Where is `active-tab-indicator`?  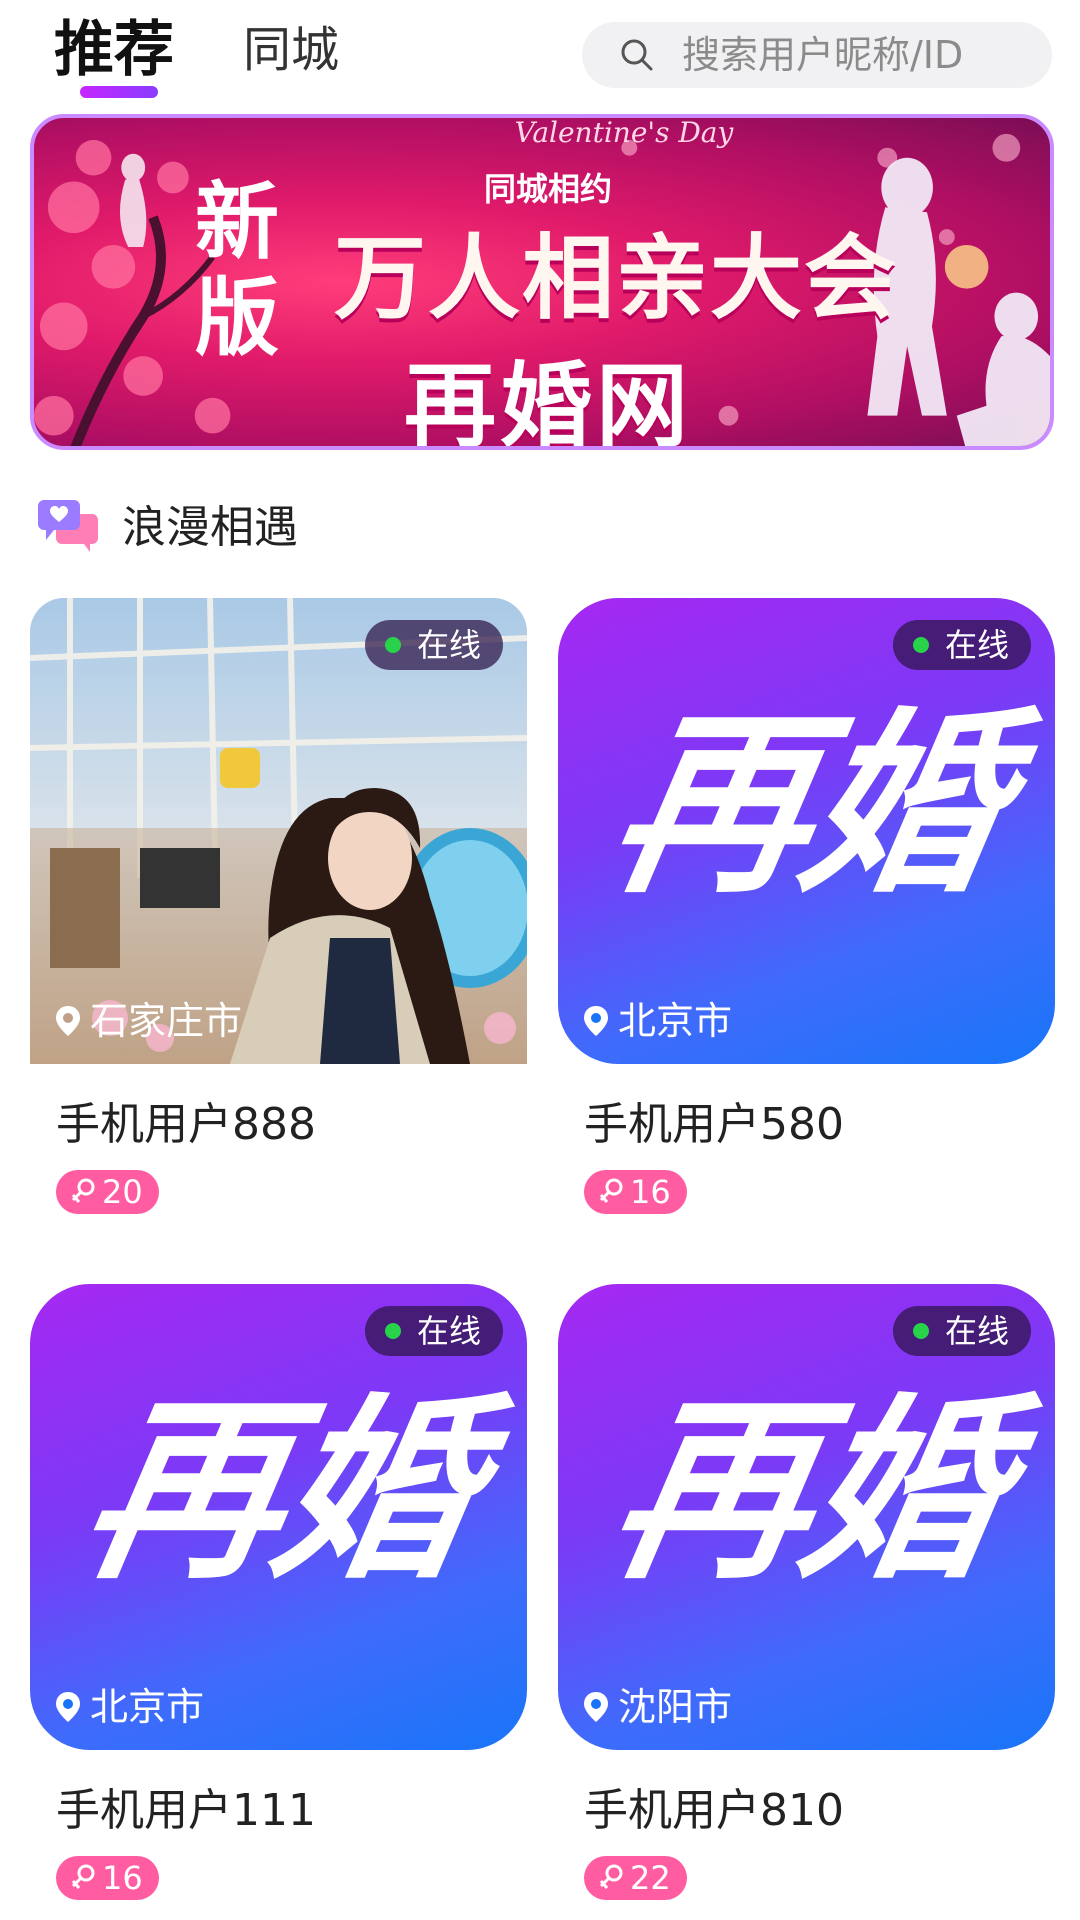 active-tab-indicator is located at coordinates (119, 92).